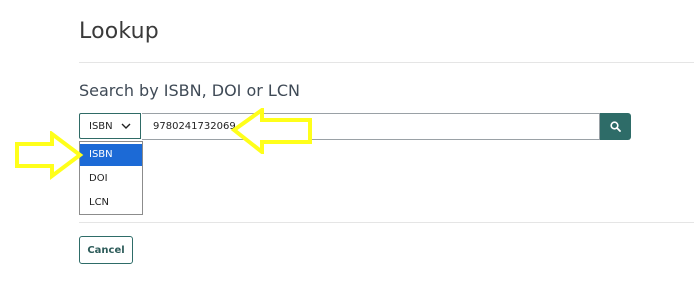 The image size is (694, 294). Describe the element at coordinates (386, 62) in the screenshot. I see `title-divider` at that location.